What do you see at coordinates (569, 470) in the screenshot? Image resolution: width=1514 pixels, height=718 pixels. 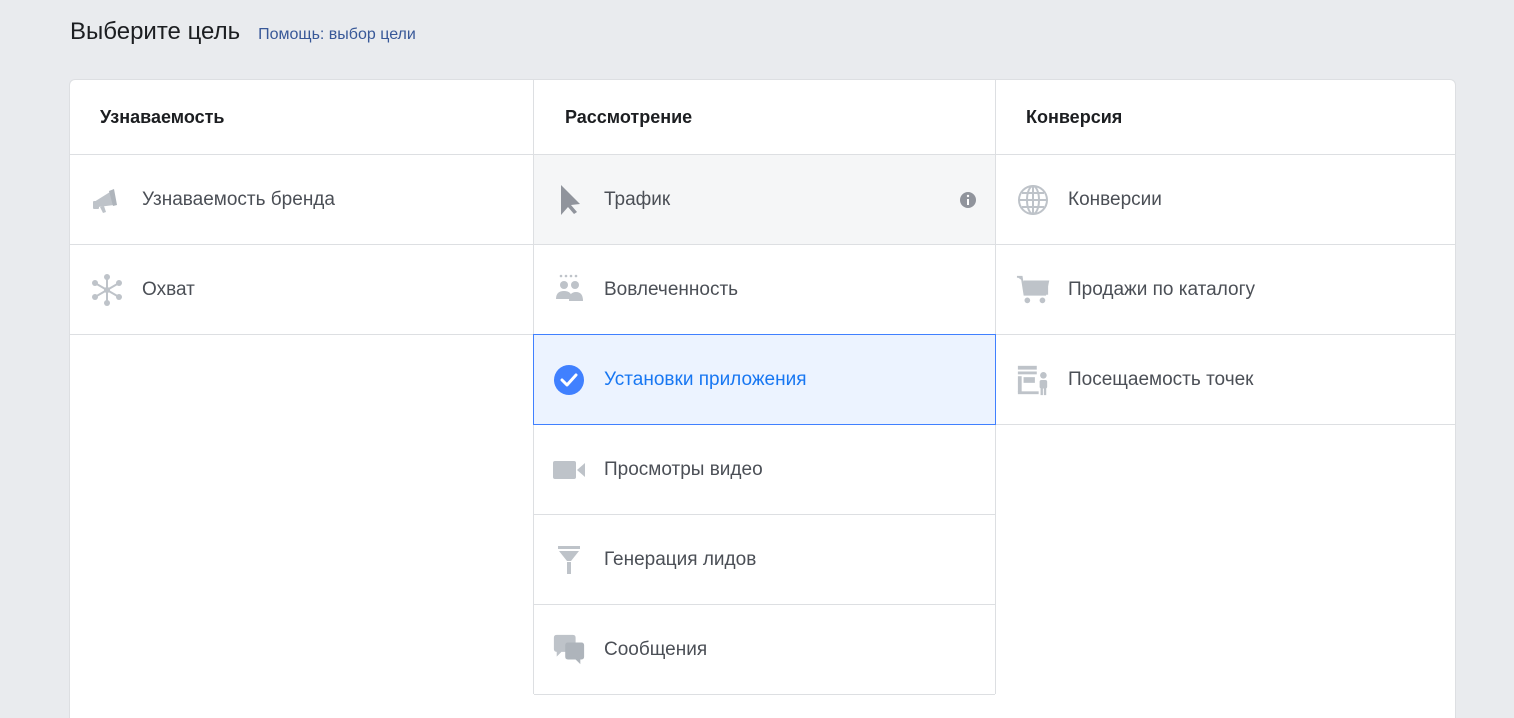 I see `video-camera-icon` at bounding box center [569, 470].